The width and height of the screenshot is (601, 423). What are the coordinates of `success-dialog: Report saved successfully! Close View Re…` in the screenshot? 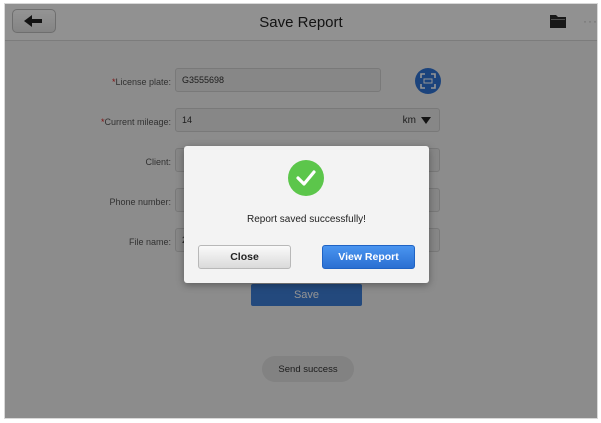 It's located at (306, 214).